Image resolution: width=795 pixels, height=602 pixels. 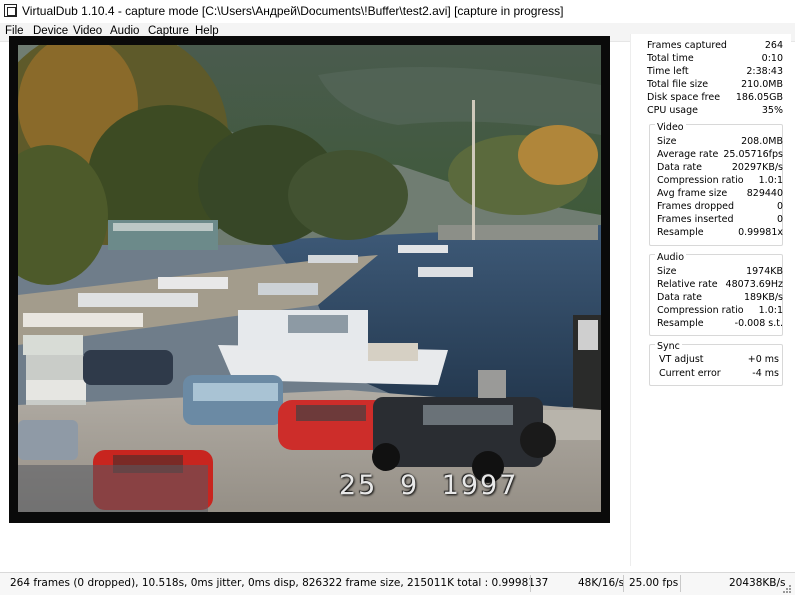 What do you see at coordinates (720, 232) in the screenshot?
I see `video-stat-resample: Resample 0.99981x` at bounding box center [720, 232].